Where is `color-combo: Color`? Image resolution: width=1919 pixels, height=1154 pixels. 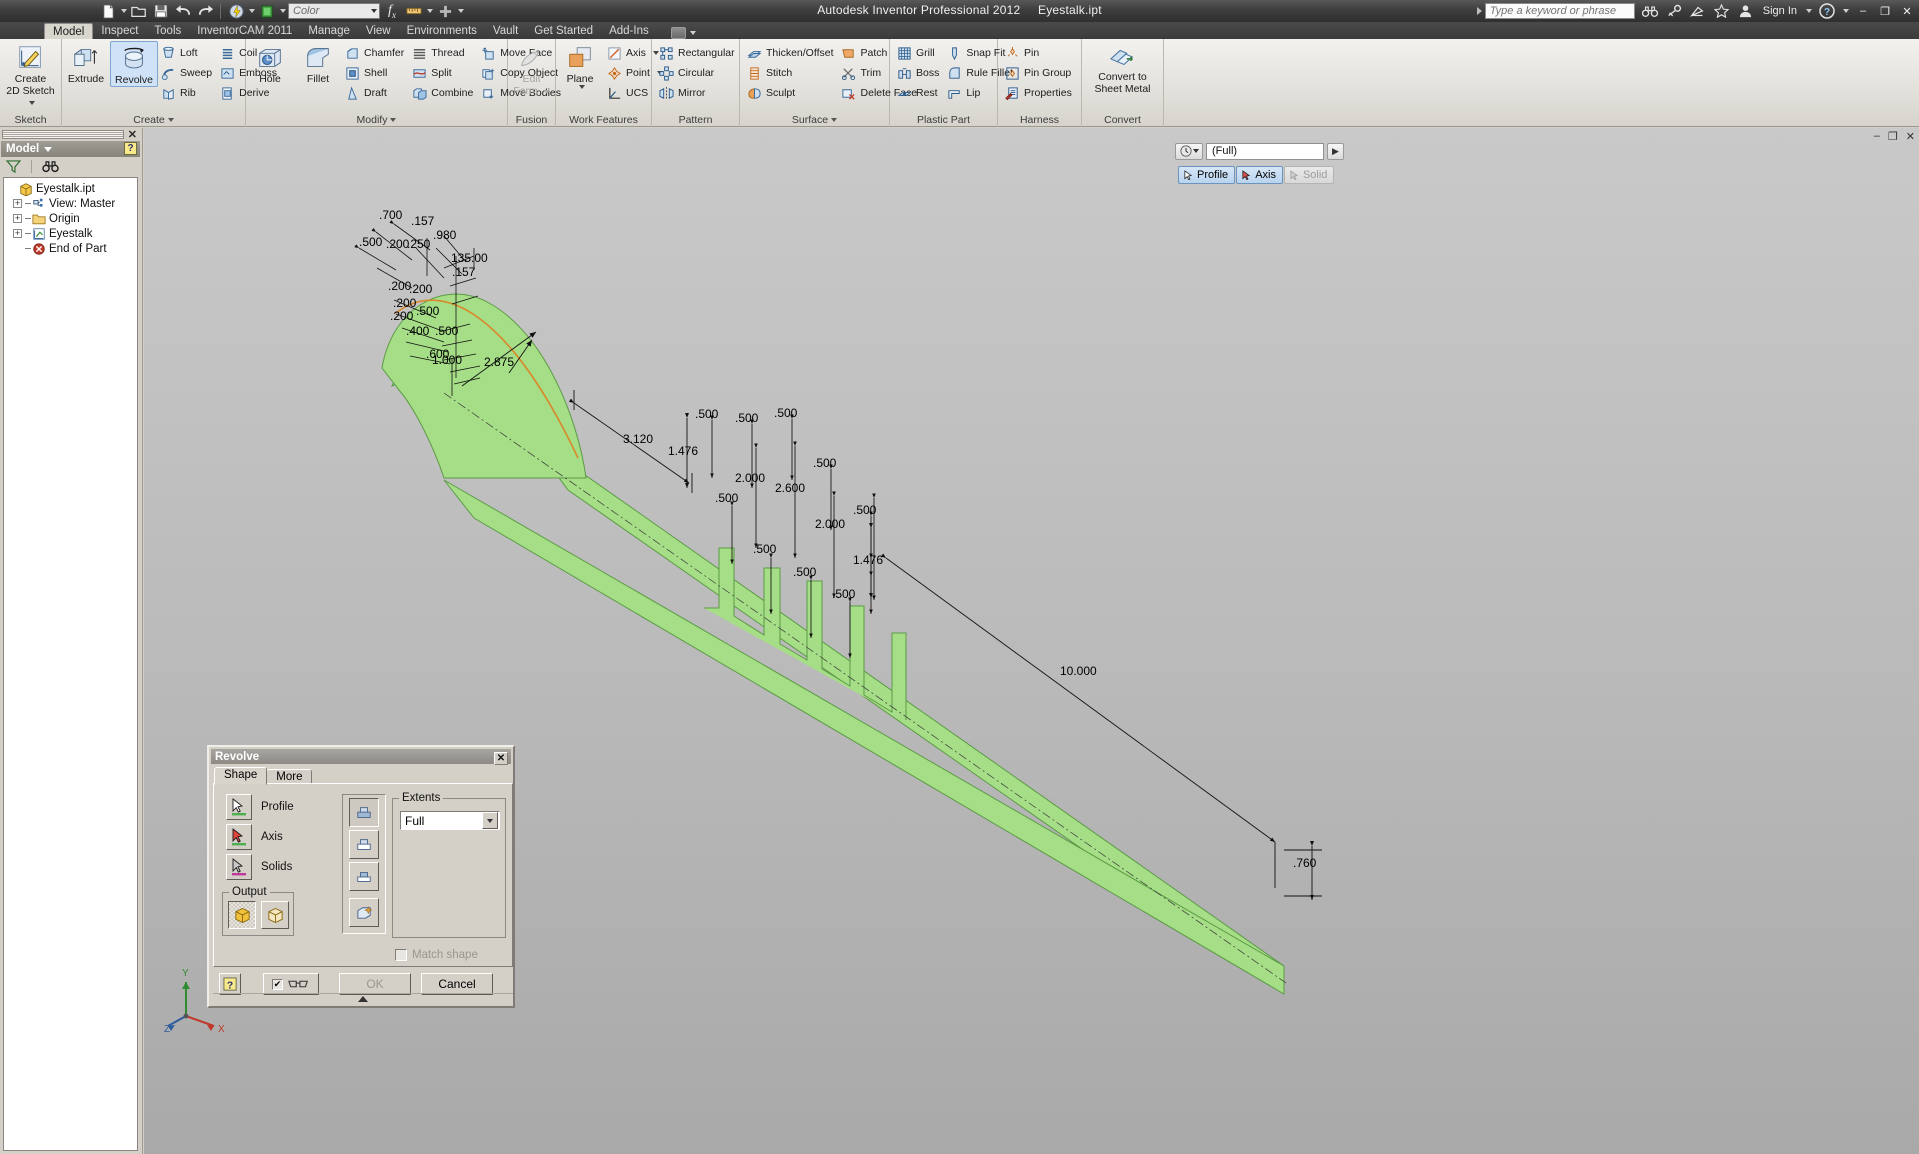 color-combo: Color is located at coordinates (334, 11).